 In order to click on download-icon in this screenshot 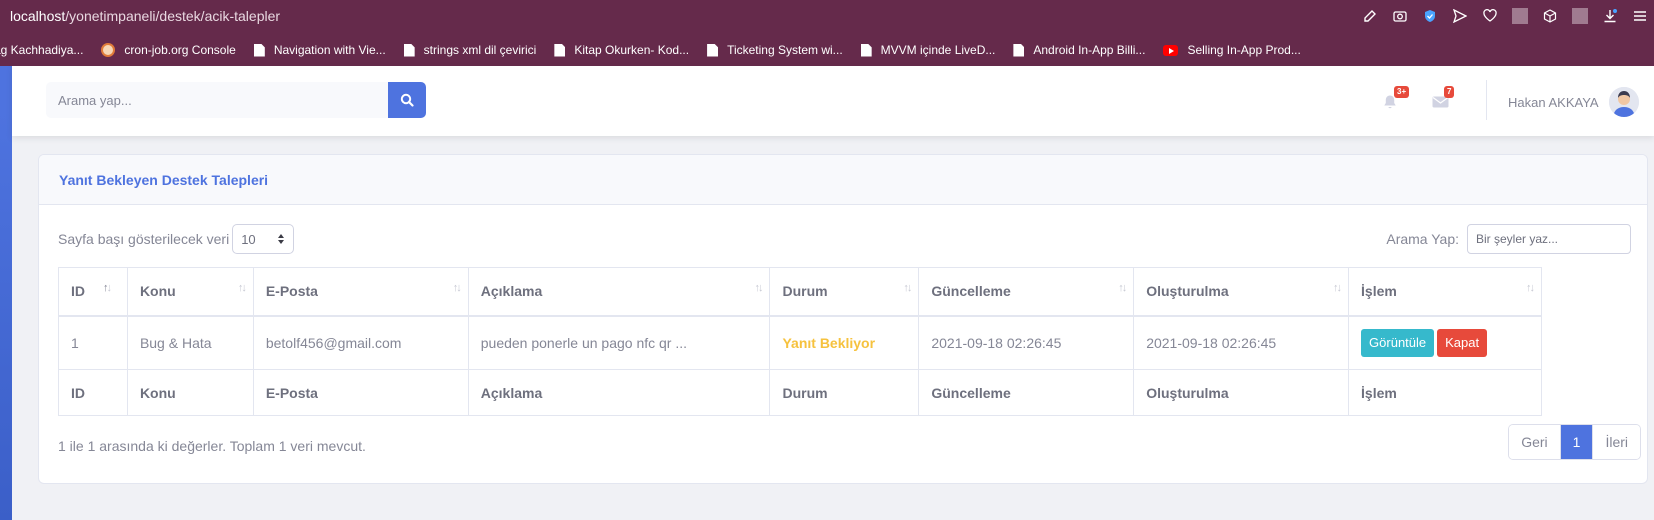, I will do `click(1610, 16)`.